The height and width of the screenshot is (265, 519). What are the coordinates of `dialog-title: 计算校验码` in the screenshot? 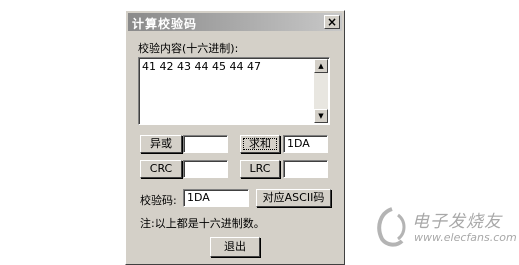 It's located at (165, 24).